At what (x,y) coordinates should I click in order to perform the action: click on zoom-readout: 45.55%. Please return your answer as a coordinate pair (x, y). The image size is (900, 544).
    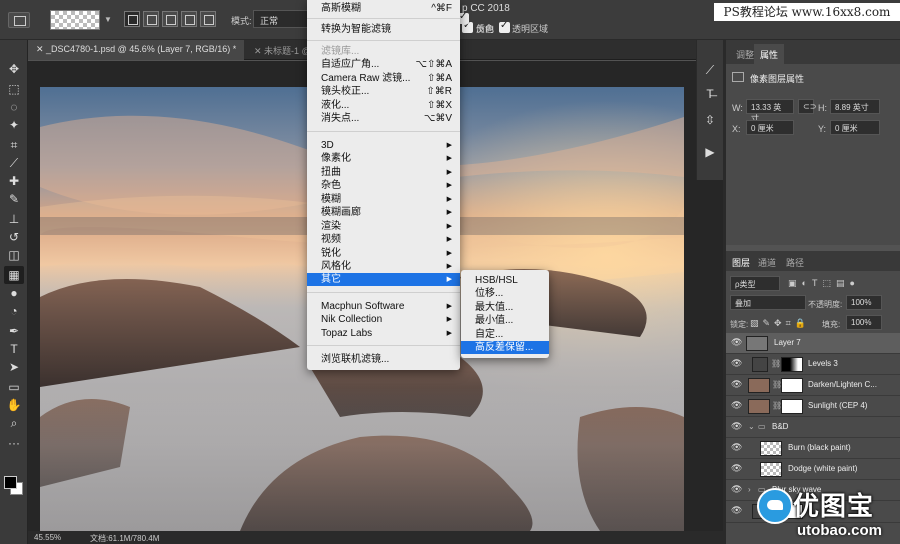
    Looking at the image, I should click on (47, 537).